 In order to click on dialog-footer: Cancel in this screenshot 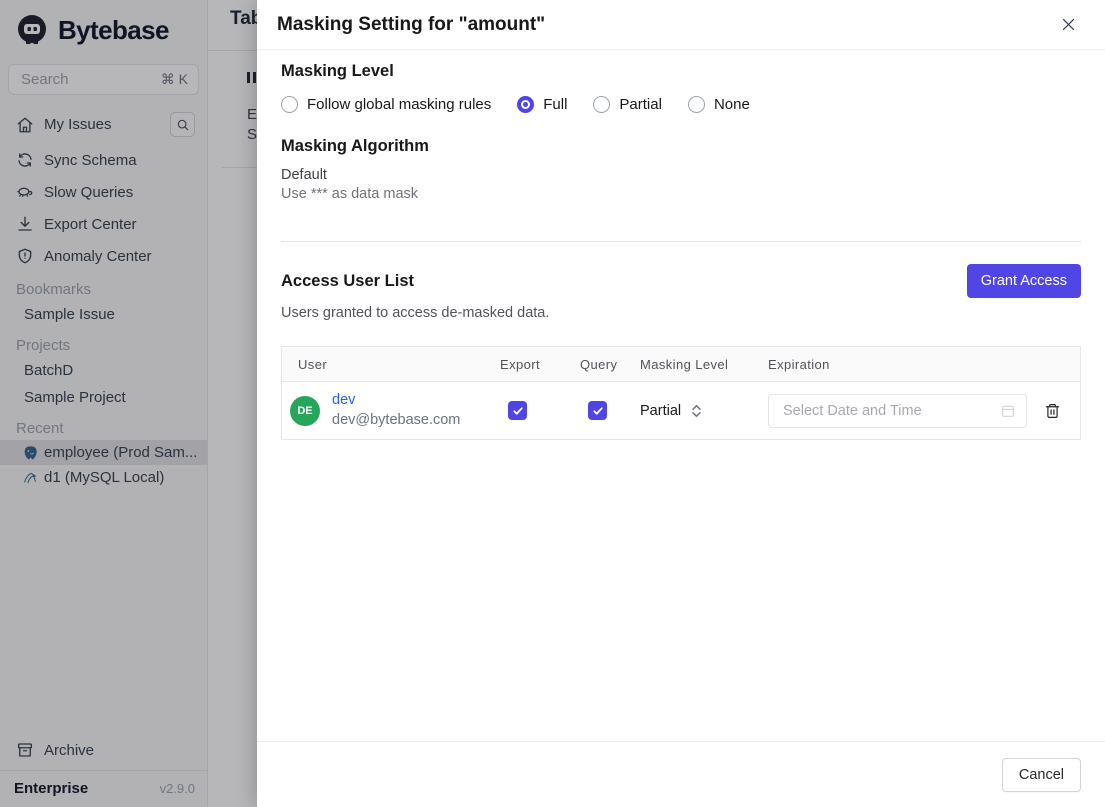, I will do `click(681, 774)`.